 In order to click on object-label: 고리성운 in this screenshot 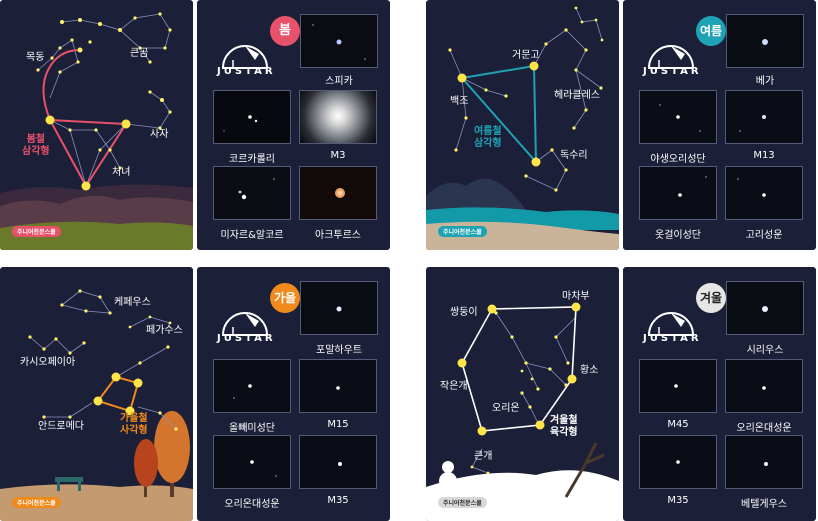, I will do `click(764, 235)`.